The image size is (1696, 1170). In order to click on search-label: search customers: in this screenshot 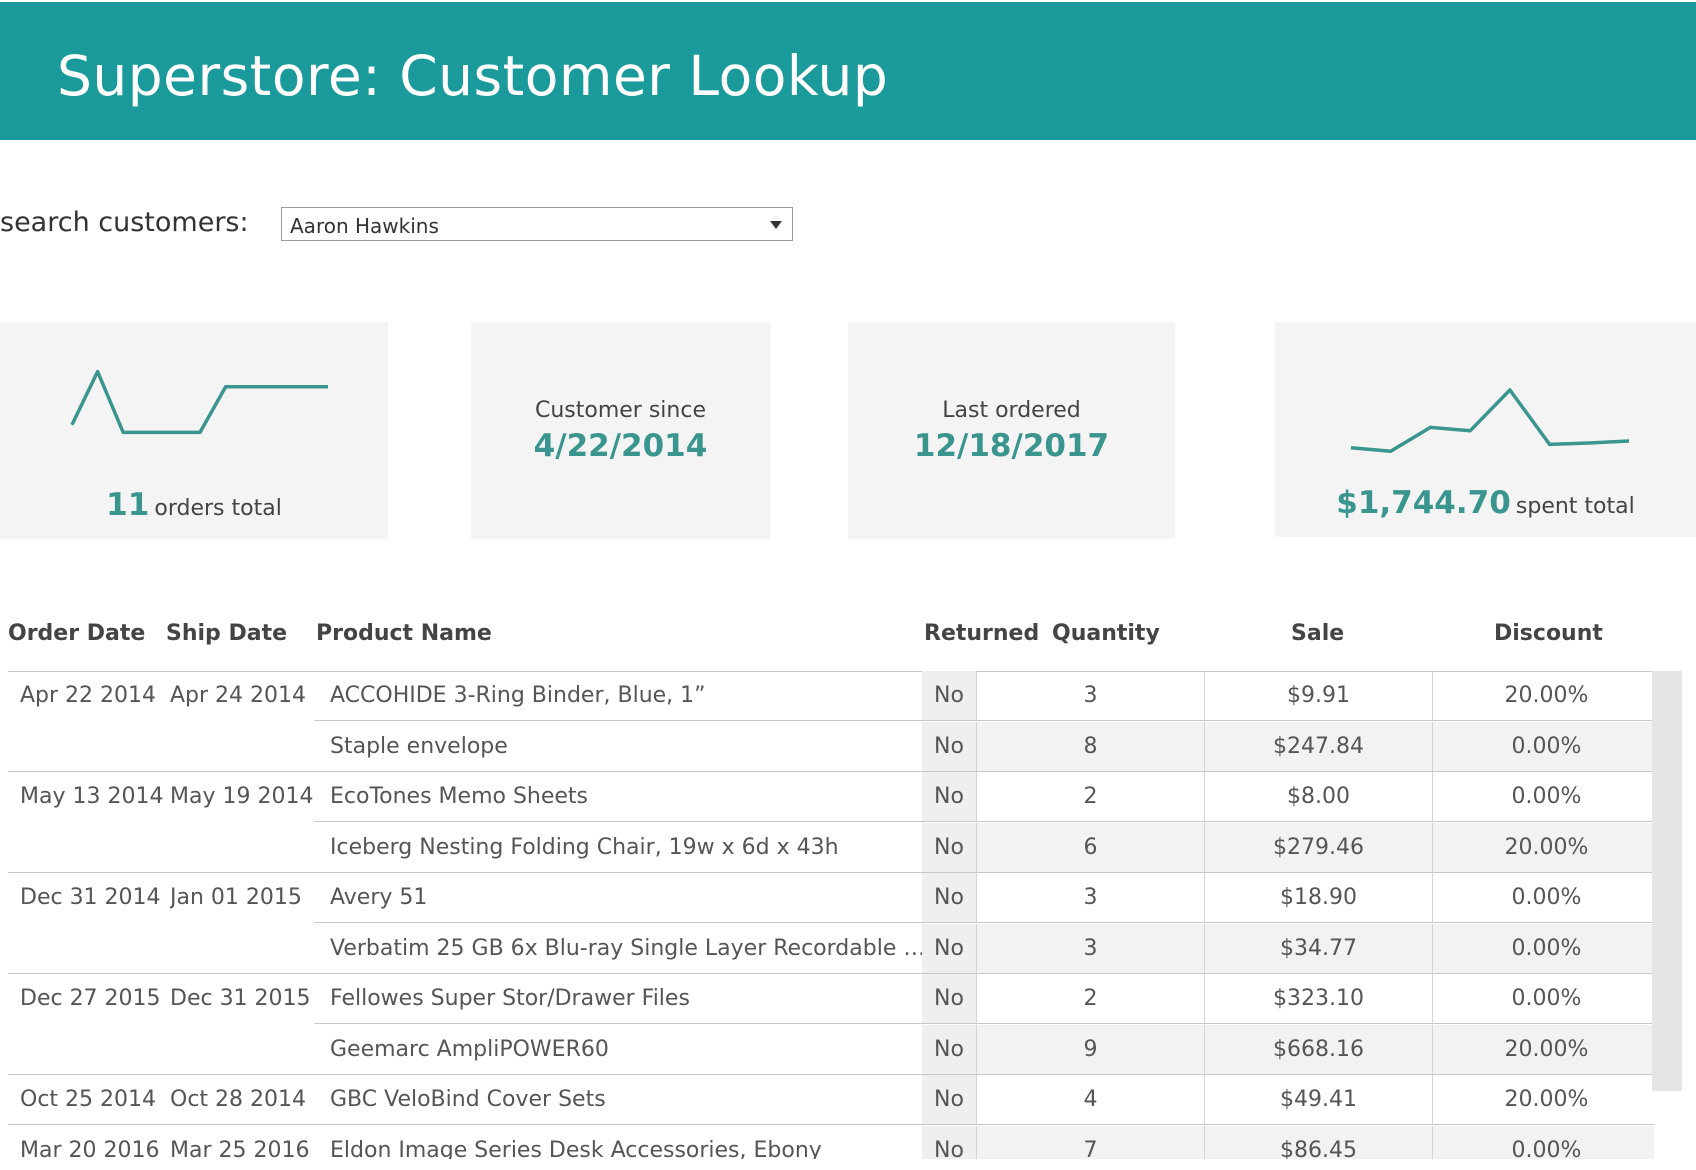, I will do `click(124, 222)`.